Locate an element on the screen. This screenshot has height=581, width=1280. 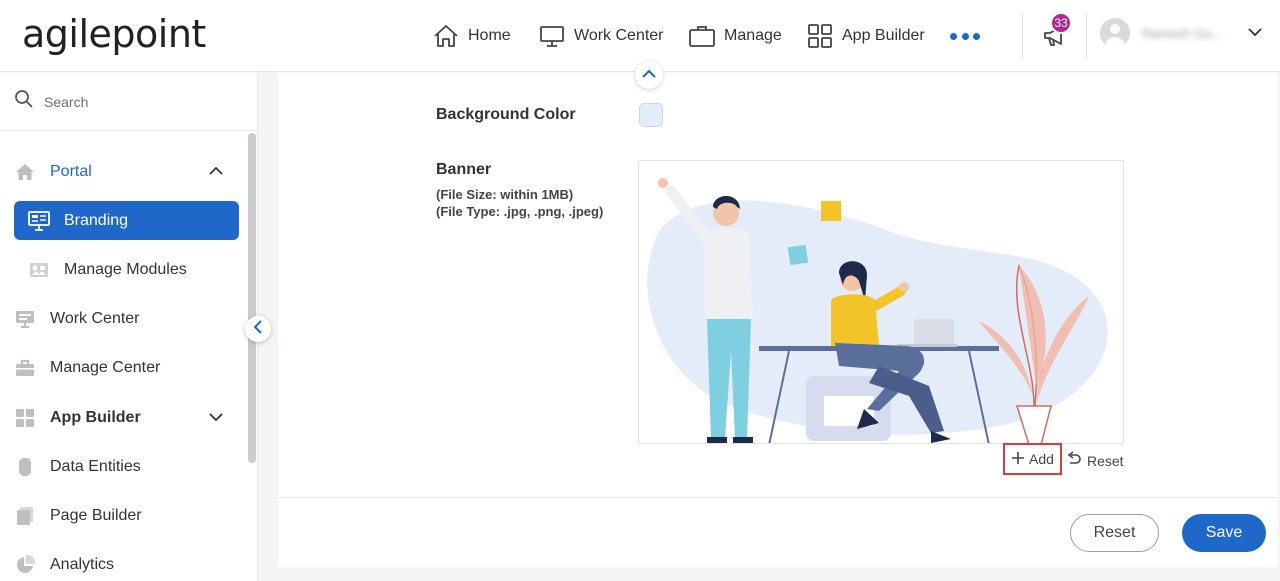
notifications-button: 33 is located at coordinates (1058, 33).